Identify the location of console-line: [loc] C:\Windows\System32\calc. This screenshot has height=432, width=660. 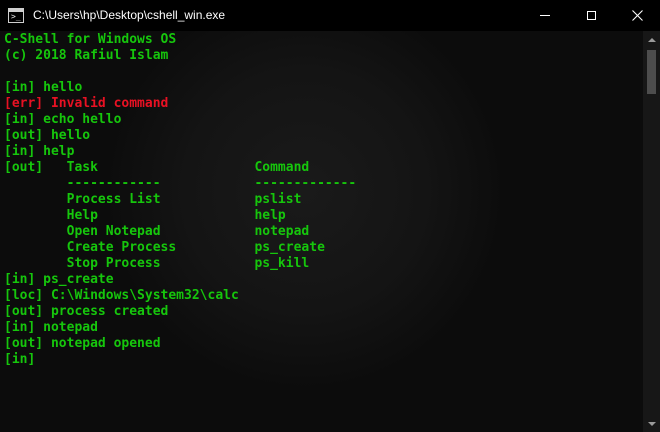
(121, 295).